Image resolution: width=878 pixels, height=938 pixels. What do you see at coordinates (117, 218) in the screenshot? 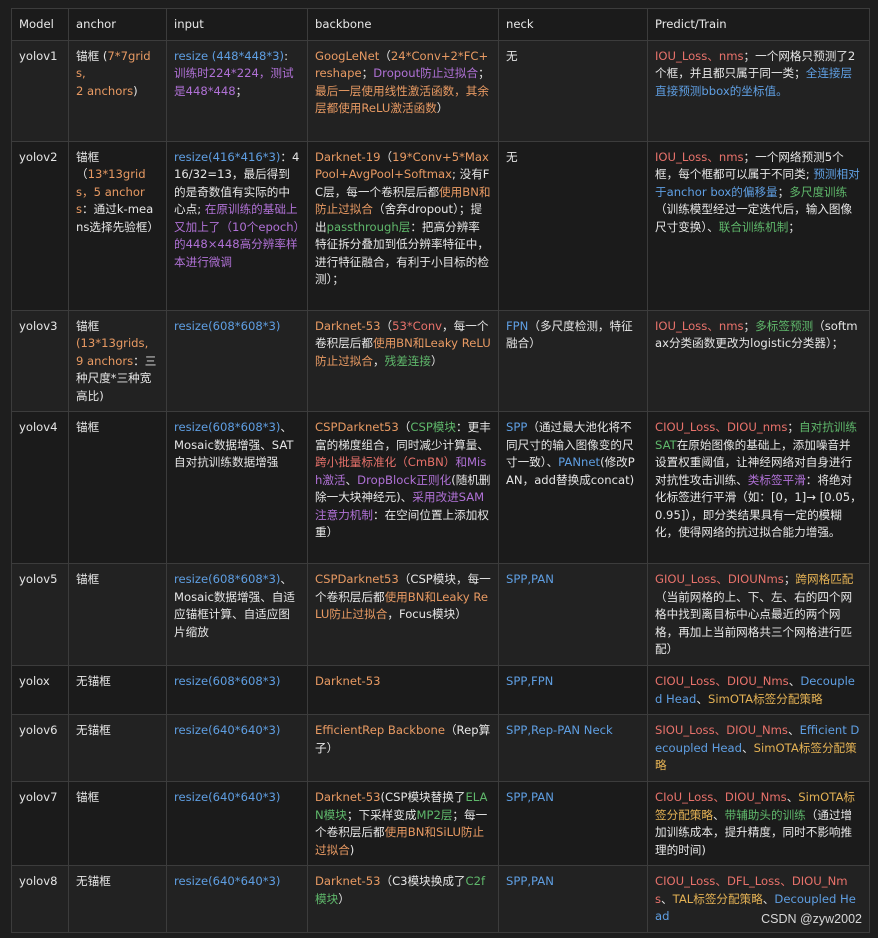
I see `cell-text-segment: ：通过k-means选择先验框）` at bounding box center [117, 218].